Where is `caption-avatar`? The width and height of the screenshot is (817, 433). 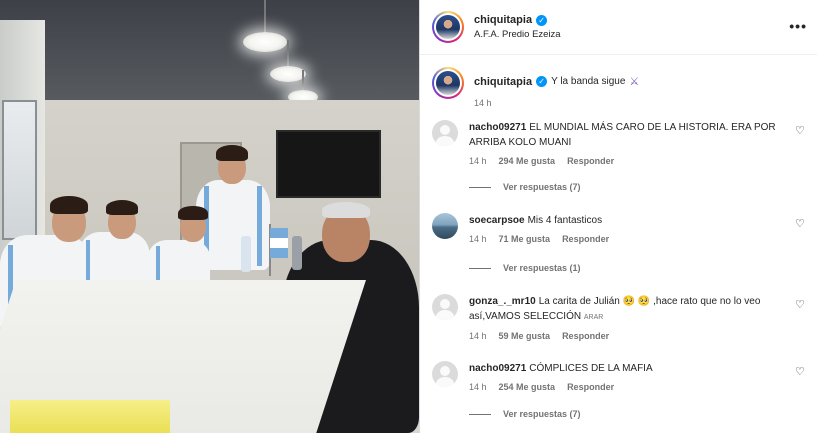
caption-avatar is located at coordinates (448, 83).